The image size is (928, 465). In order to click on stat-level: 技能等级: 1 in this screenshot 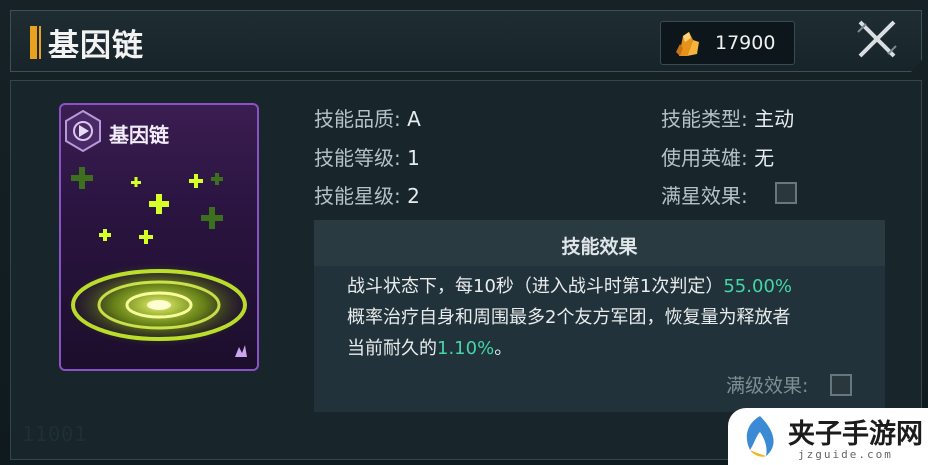, I will do `click(367, 156)`.